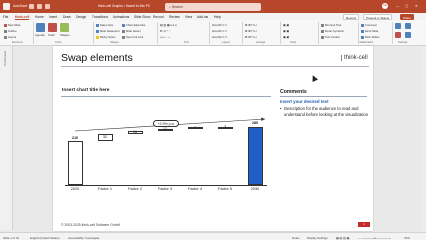 This screenshot has height=240, width=426. What do you see at coordinates (195, 127) in the screenshot?
I see `chart-value-label: 7` at bounding box center [195, 127].